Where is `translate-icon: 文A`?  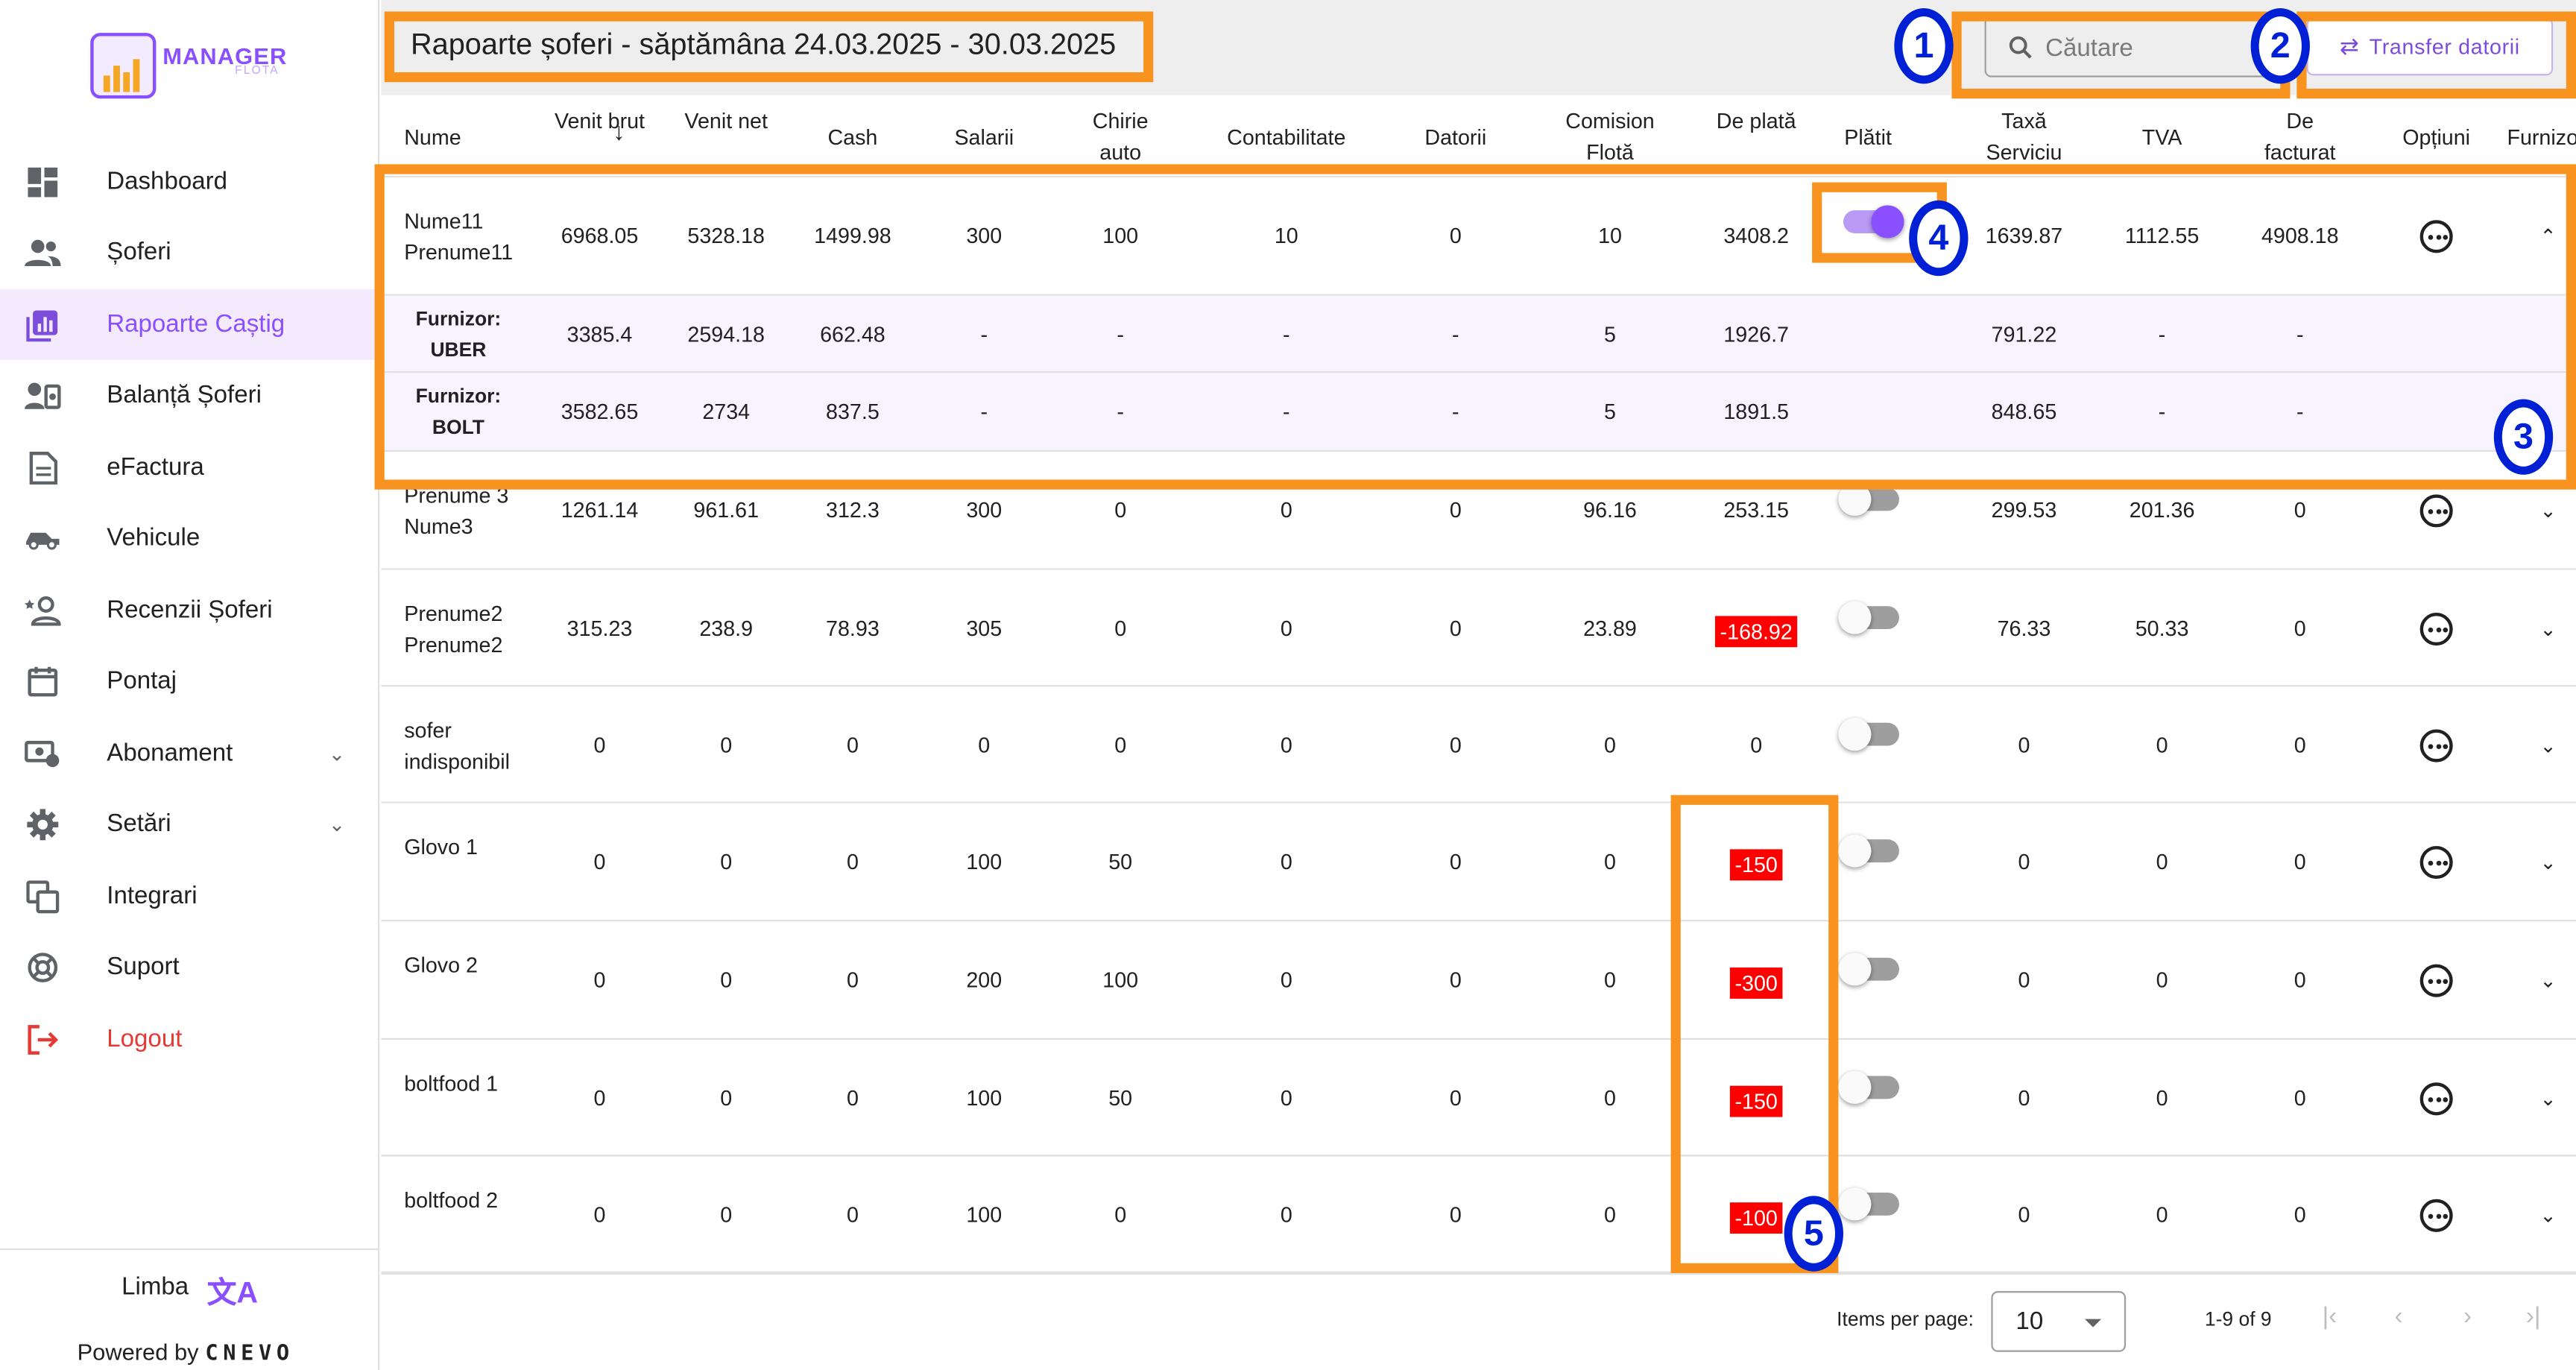
translate-icon: 文A is located at coordinates (233, 1291).